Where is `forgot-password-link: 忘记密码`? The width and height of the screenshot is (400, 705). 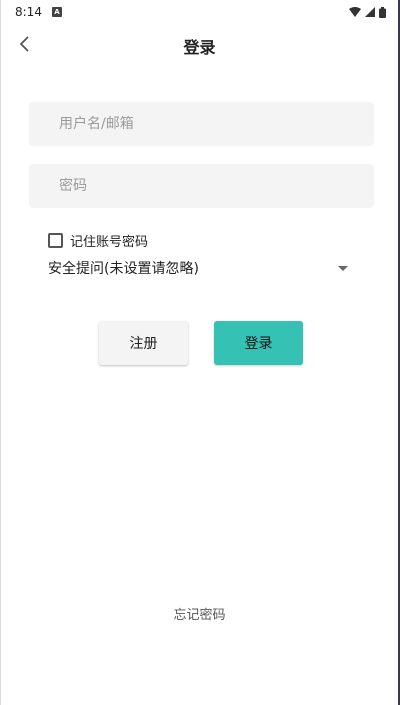
forgot-password-link: 忘记密码 is located at coordinates (199, 615).